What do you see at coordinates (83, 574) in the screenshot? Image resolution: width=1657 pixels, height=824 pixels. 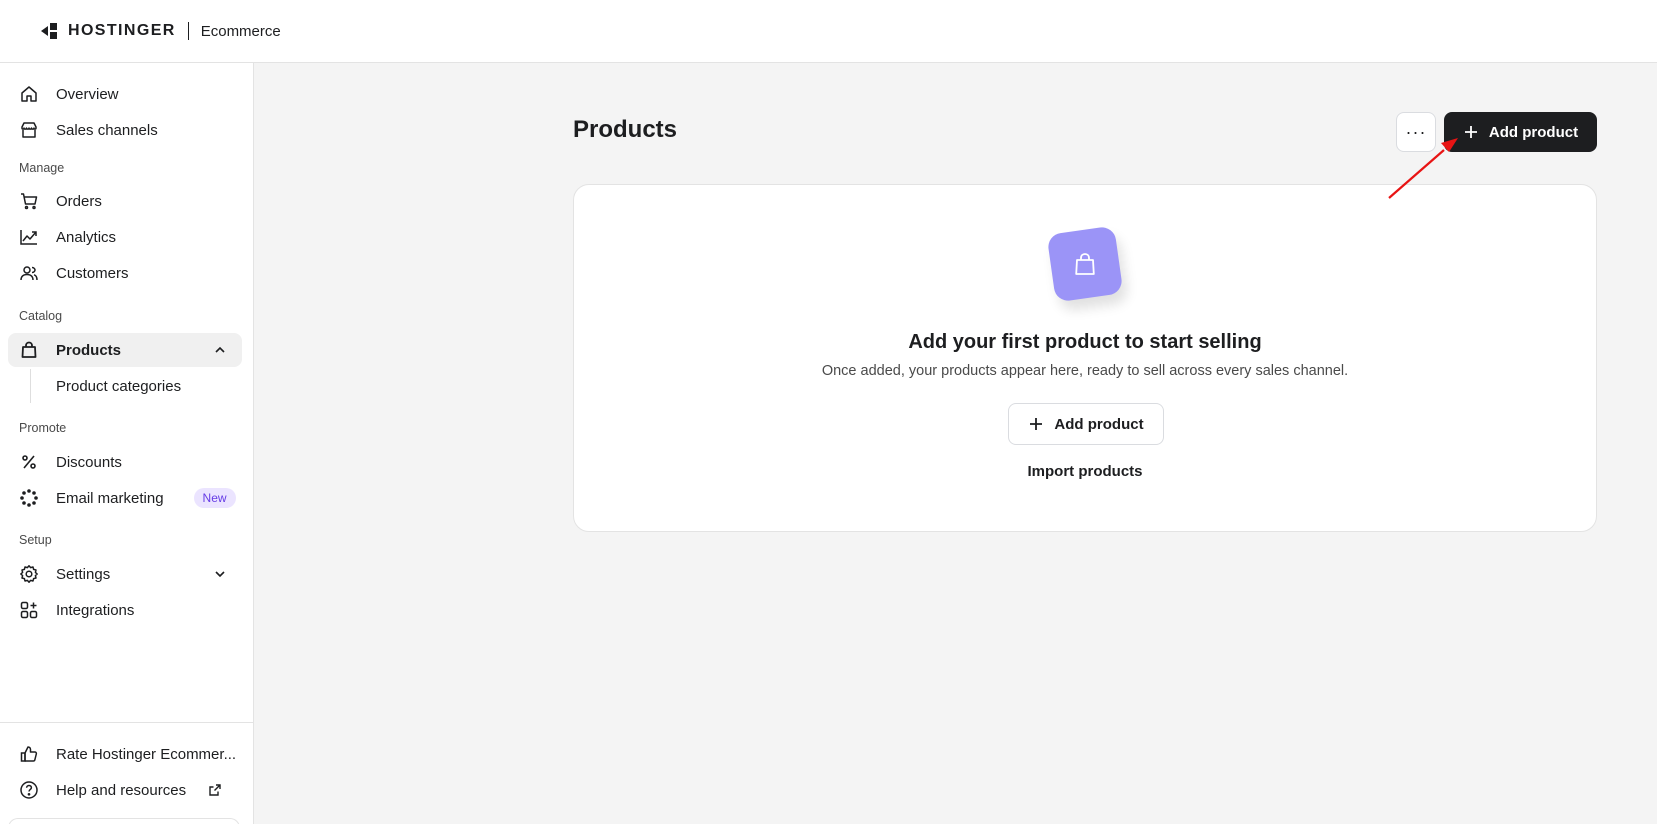 I see `sidebar-item-label: Settings` at bounding box center [83, 574].